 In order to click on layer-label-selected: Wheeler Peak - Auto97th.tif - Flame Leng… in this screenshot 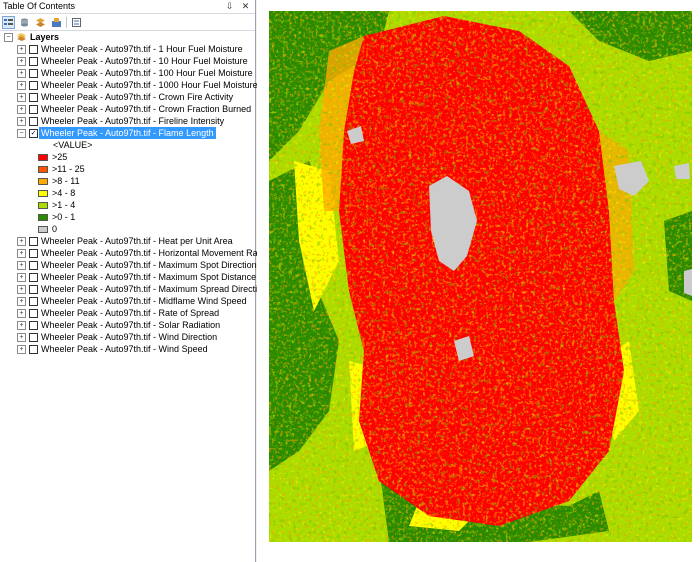, I will do `click(127, 133)`.